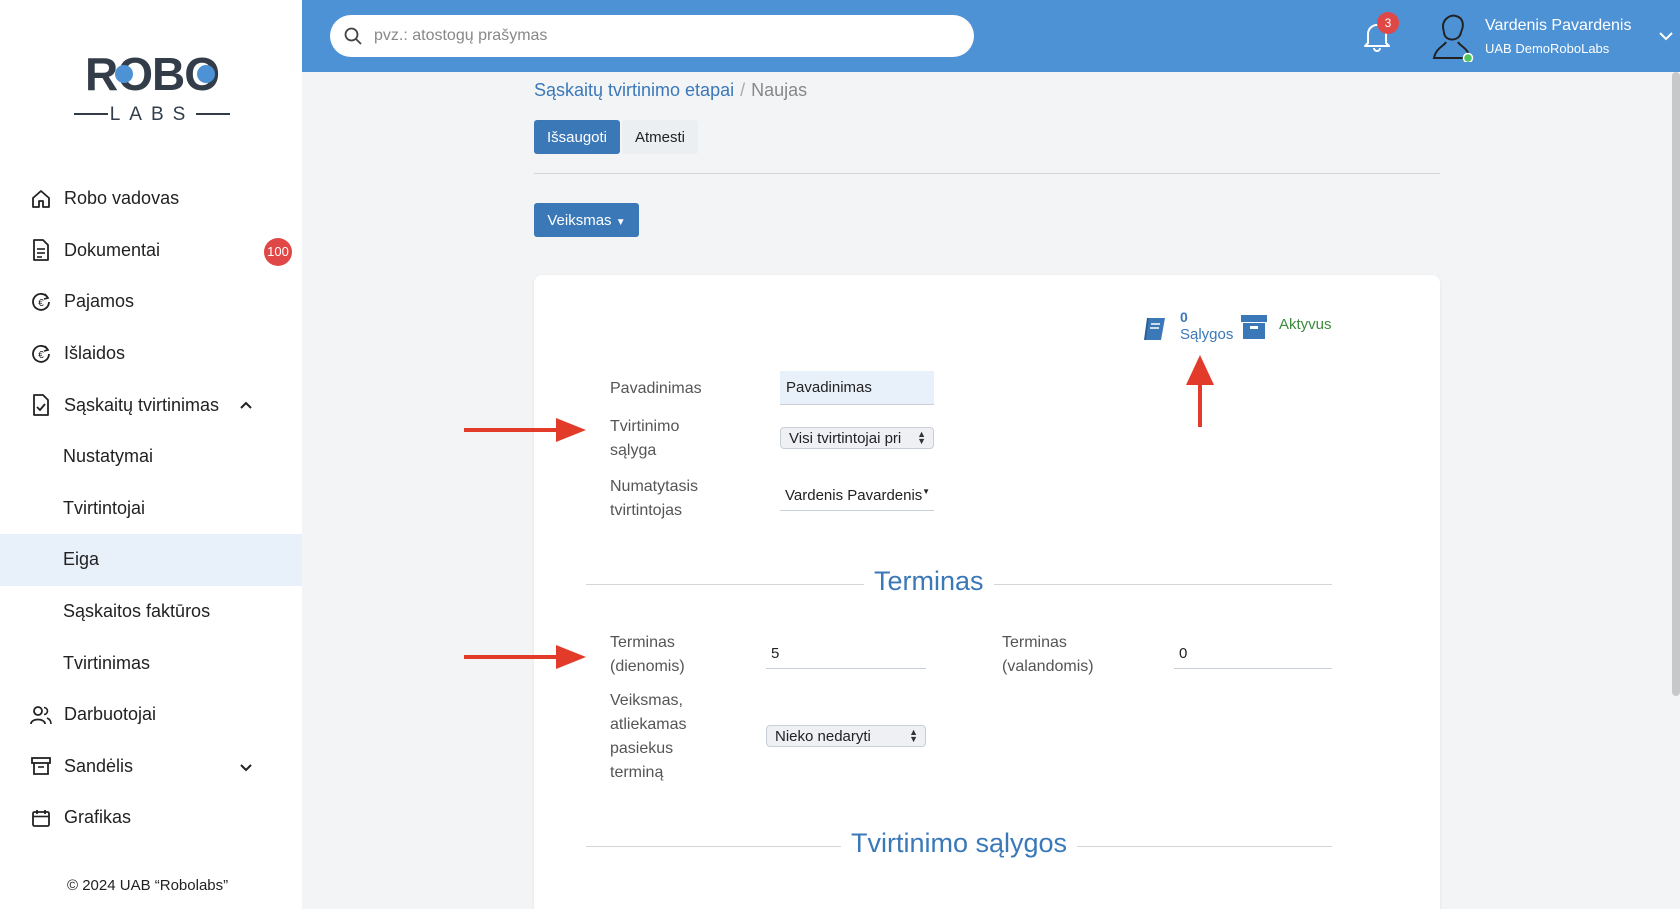  I want to click on sidebar-item-islaidos: € Išlaidos, so click(151, 354).